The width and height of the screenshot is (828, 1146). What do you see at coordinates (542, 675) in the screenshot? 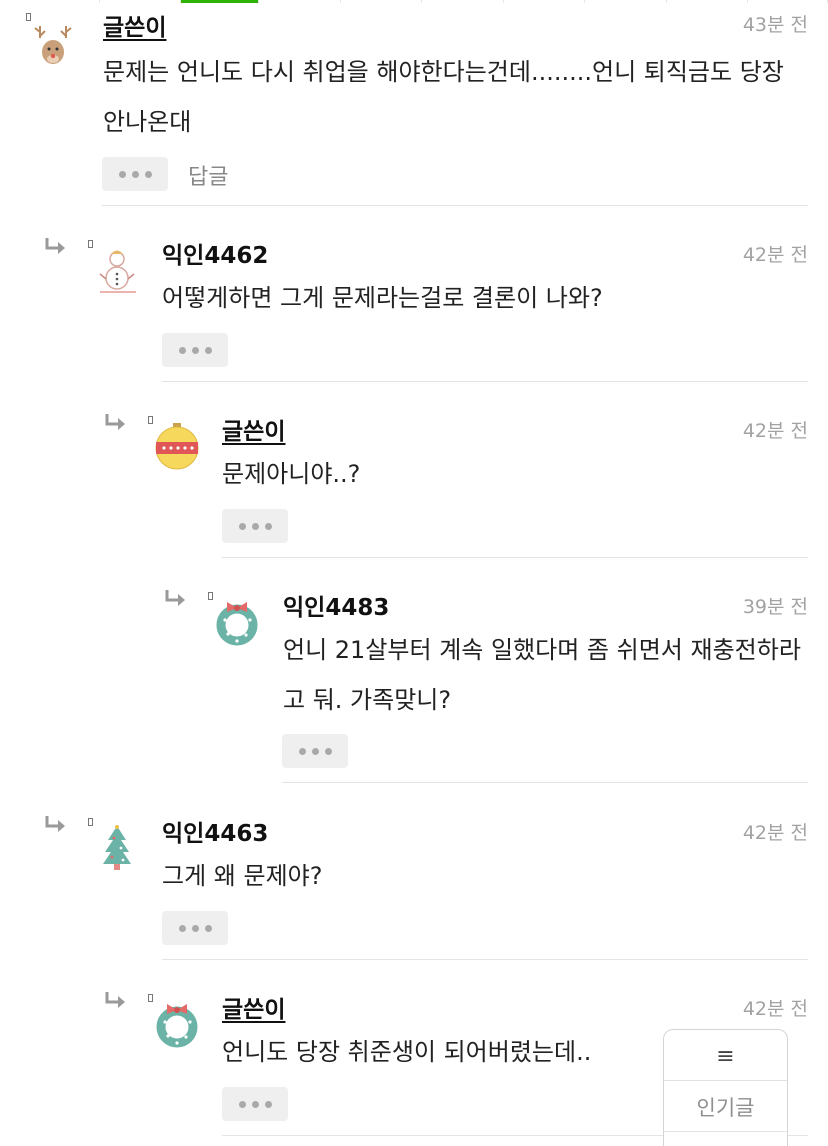
I see `comment-body: 언니 21살부터 계속 일했다며 좀 쉬면서 재충전하라고 둬. 가족맞니?` at bounding box center [542, 675].